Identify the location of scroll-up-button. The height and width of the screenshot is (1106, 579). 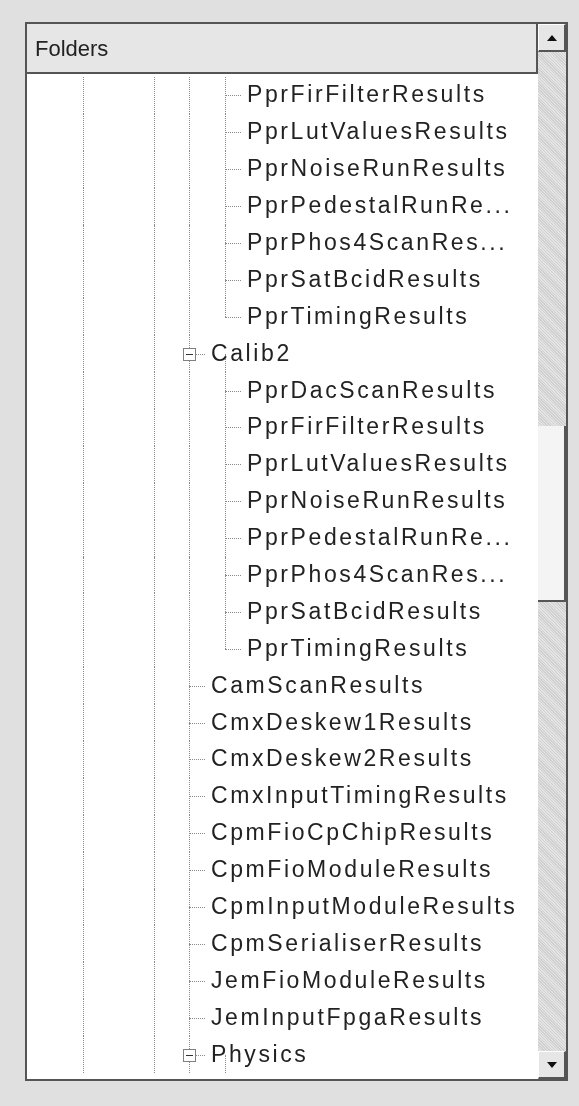
(552, 38).